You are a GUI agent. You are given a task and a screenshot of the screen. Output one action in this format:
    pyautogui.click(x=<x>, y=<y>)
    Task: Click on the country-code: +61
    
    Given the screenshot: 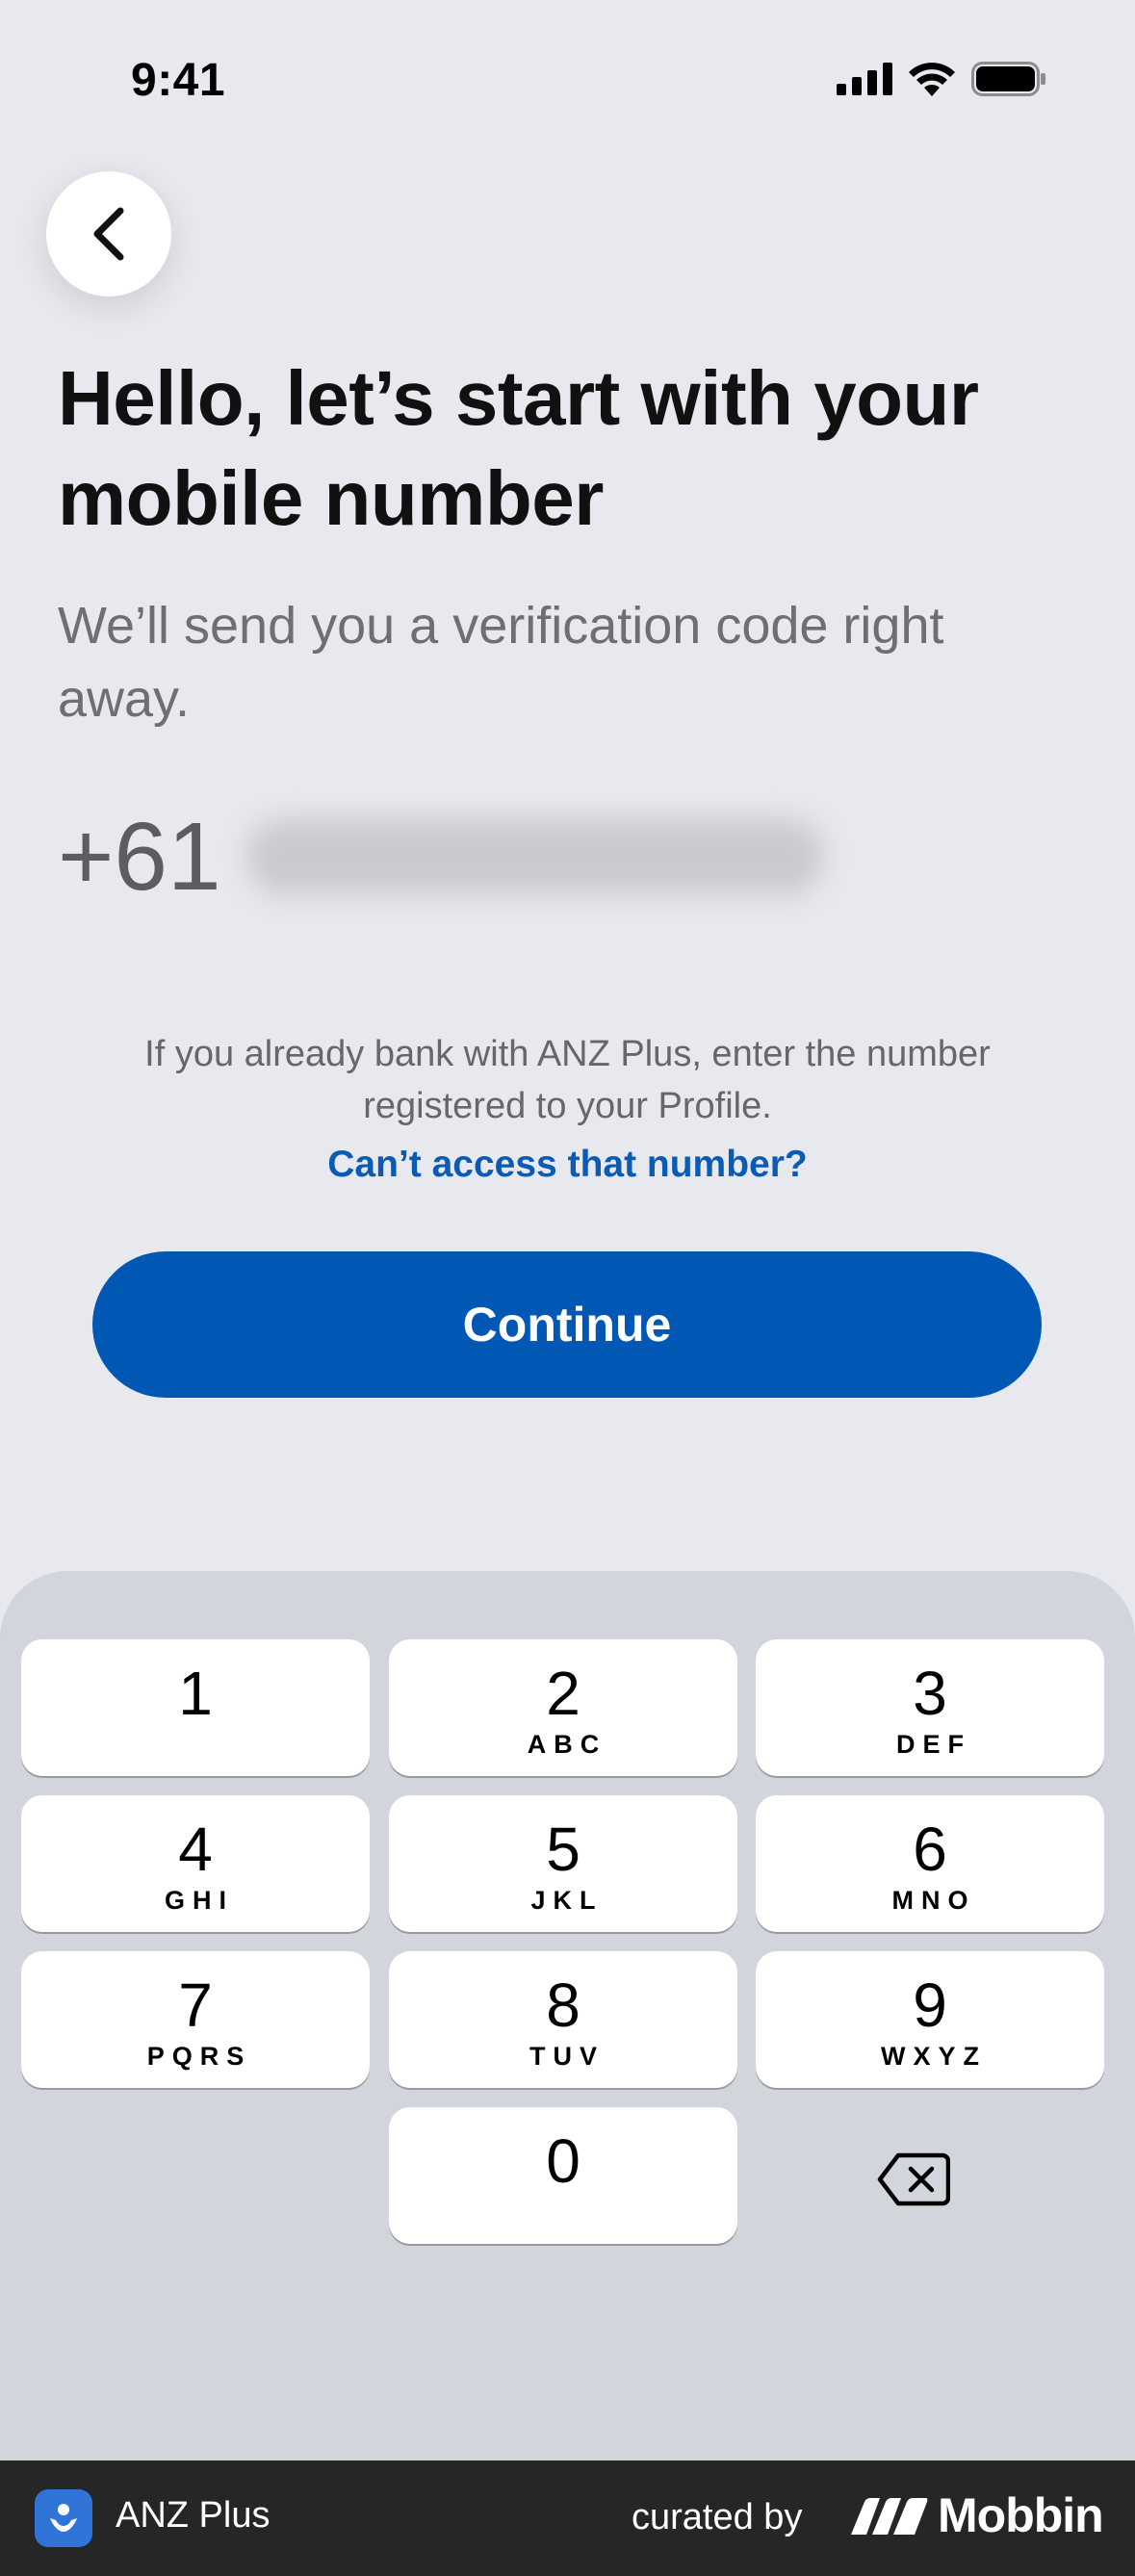 What is the action you would take?
    pyautogui.click(x=139, y=857)
    